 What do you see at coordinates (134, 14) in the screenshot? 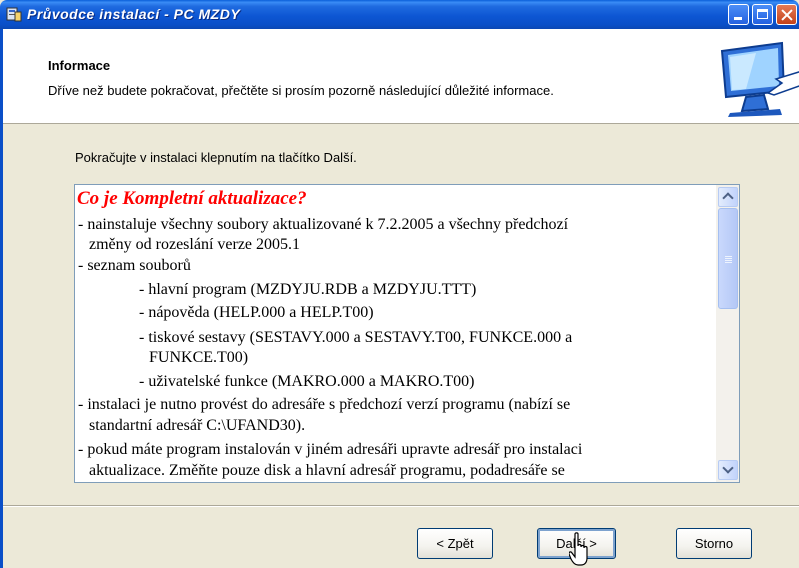
I see `window-title: Průvodce instalací - PC MZDY` at bounding box center [134, 14].